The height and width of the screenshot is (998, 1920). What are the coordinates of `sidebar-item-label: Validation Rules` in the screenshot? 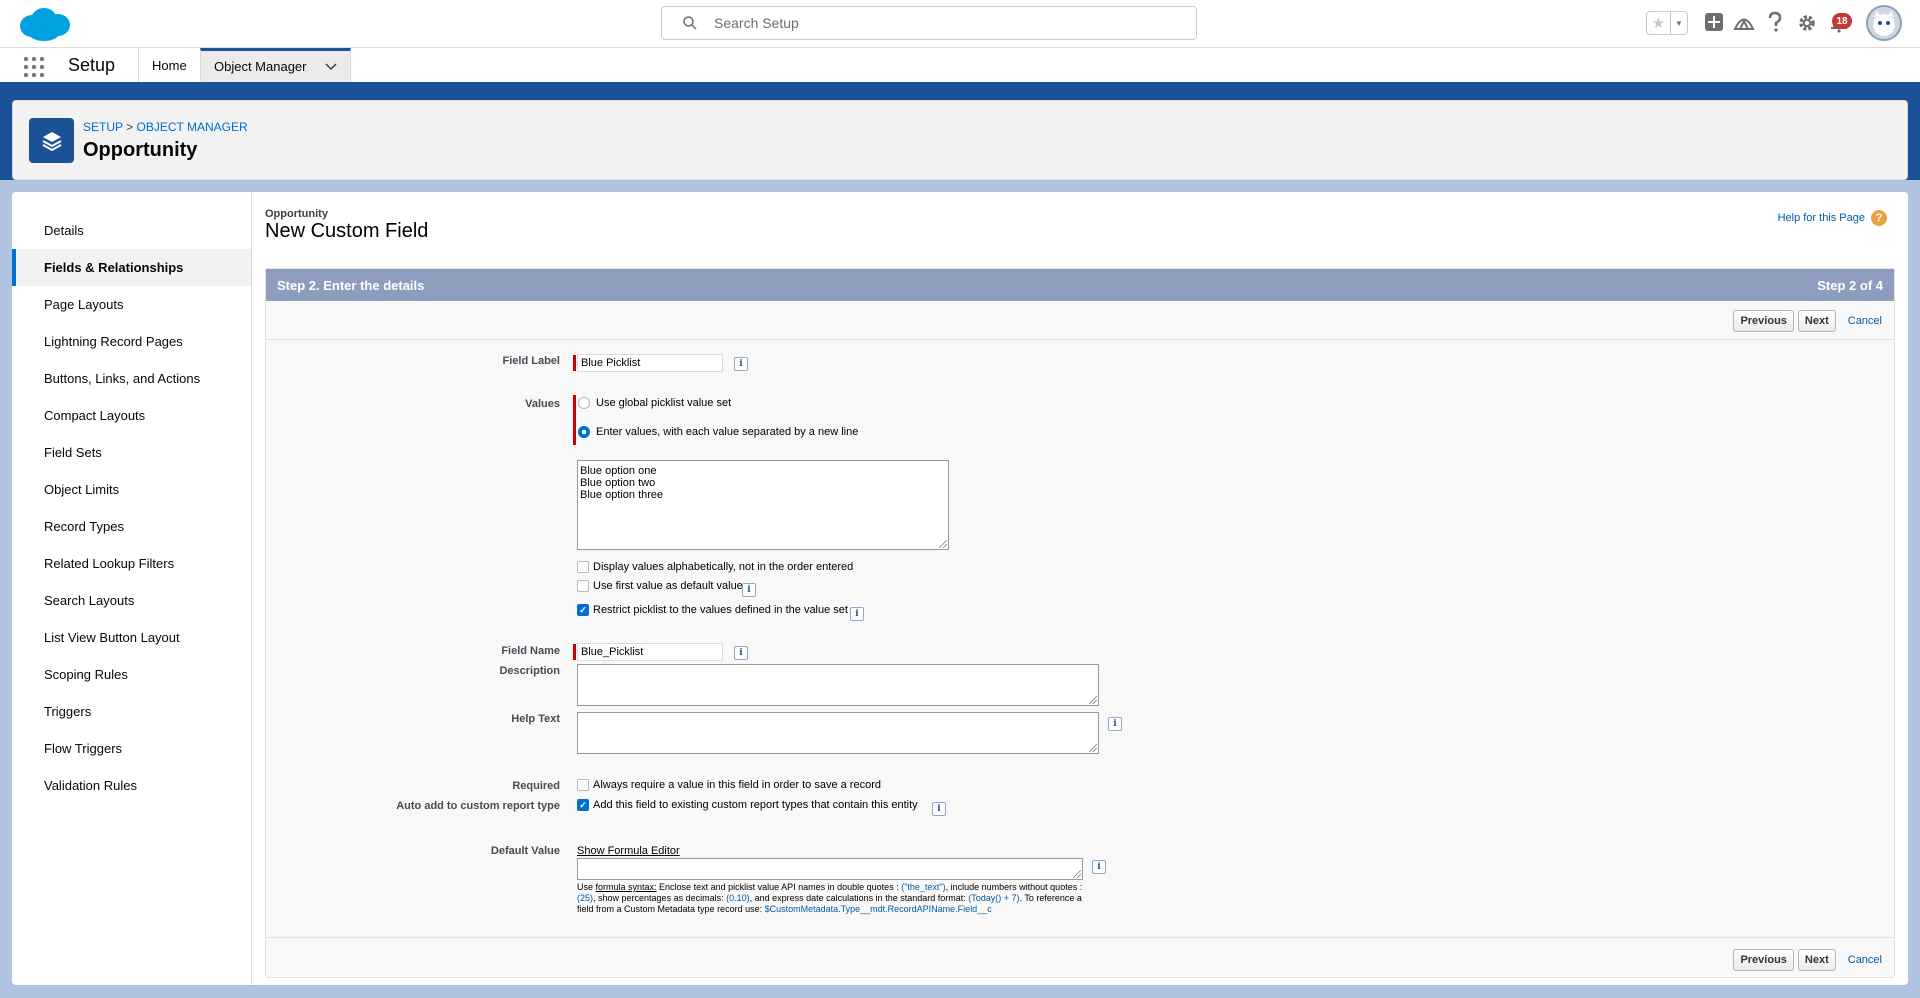 It's located at (90, 785).